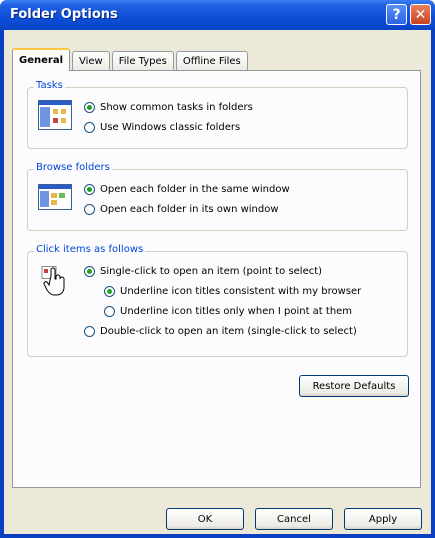 The image size is (435, 538). Describe the element at coordinates (89, 107) in the screenshot. I see `show-common-tasks-radio` at that location.